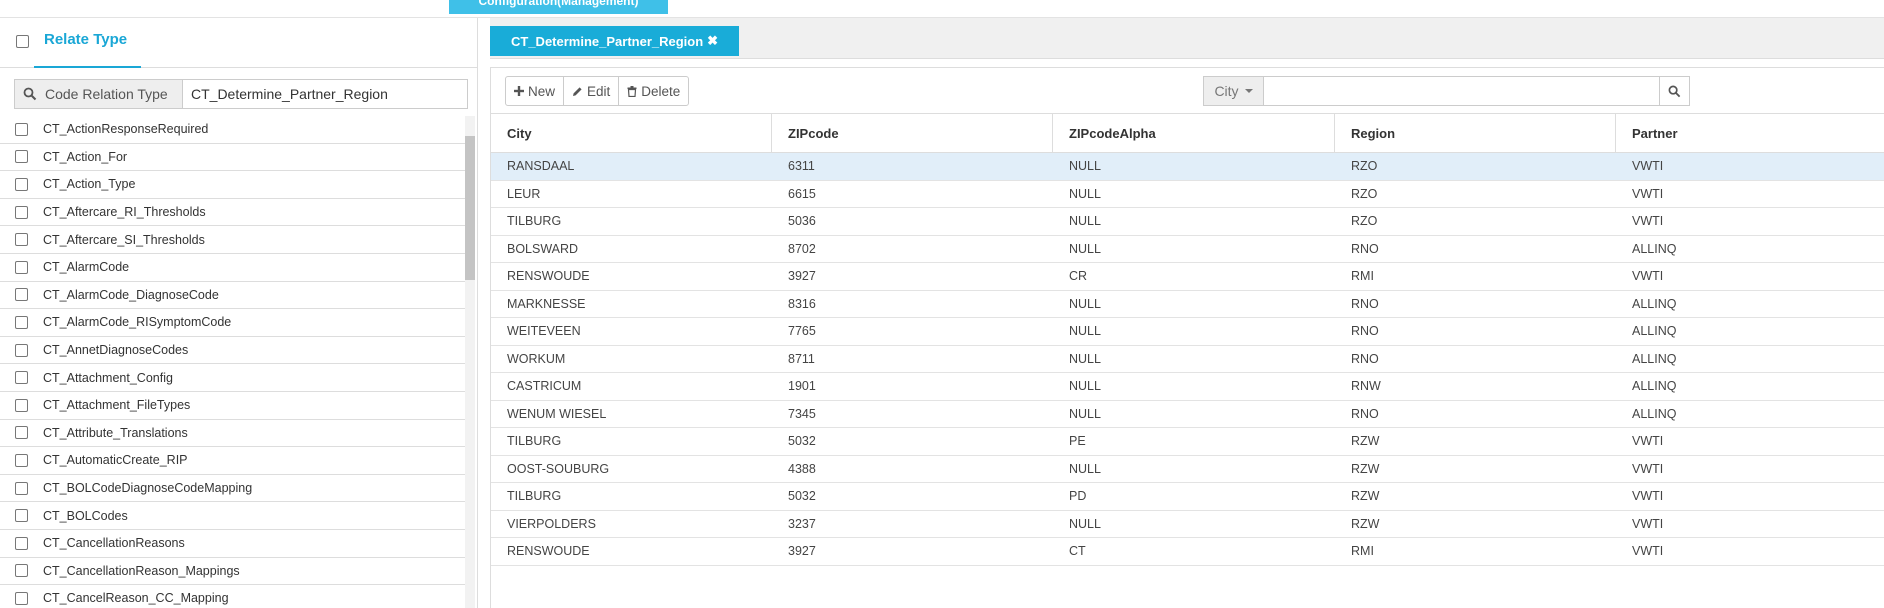  I want to click on list-item-label: CT_CancelReason_CC_Mapping, so click(136, 598).